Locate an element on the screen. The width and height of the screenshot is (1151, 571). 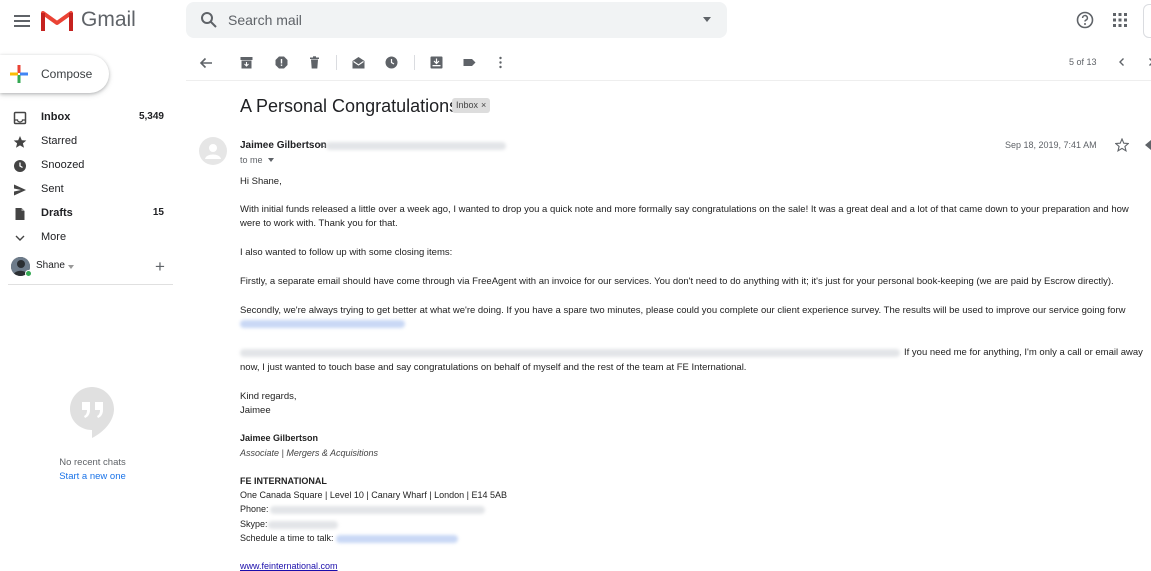
sidebar-item-label: Inbox is located at coordinates (56, 117).